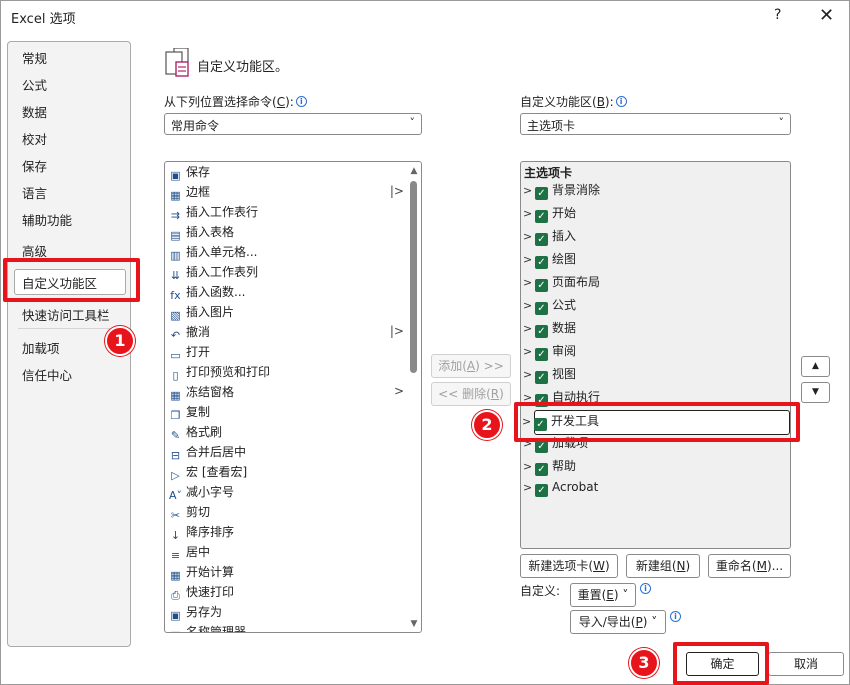 The image size is (850, 685). What do you see at coordinates (648, 260) in the screenshot?
I see `tab-item: > ✓ 绘图` at bounding box center [648, 260].